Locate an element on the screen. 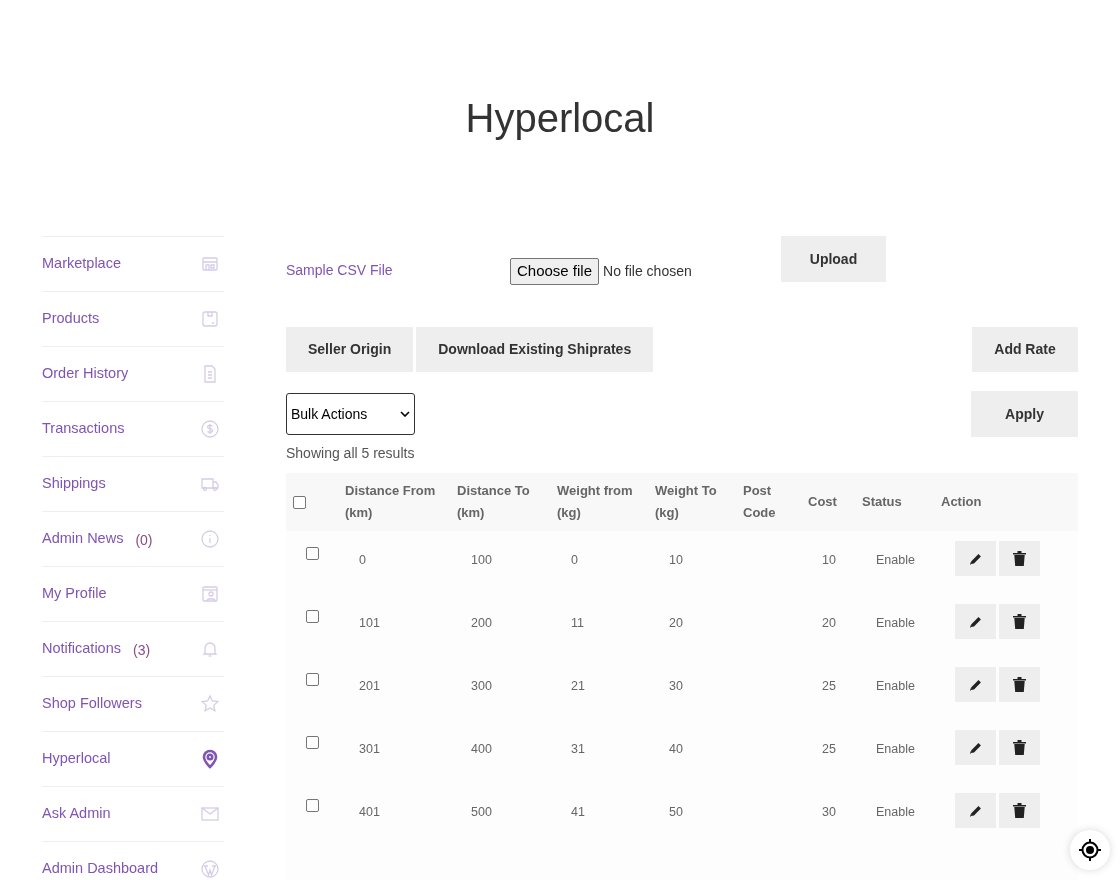 The width and height of the screenshot is (1120, 880). locate-button is located at coordinates (1090, 850).